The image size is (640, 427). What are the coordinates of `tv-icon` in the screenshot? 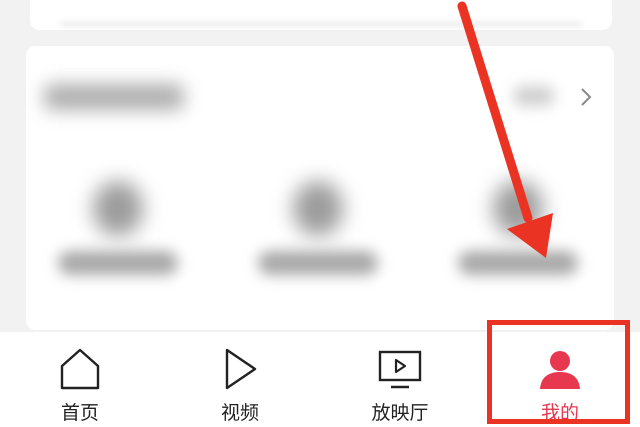 It's located at (400, 369).